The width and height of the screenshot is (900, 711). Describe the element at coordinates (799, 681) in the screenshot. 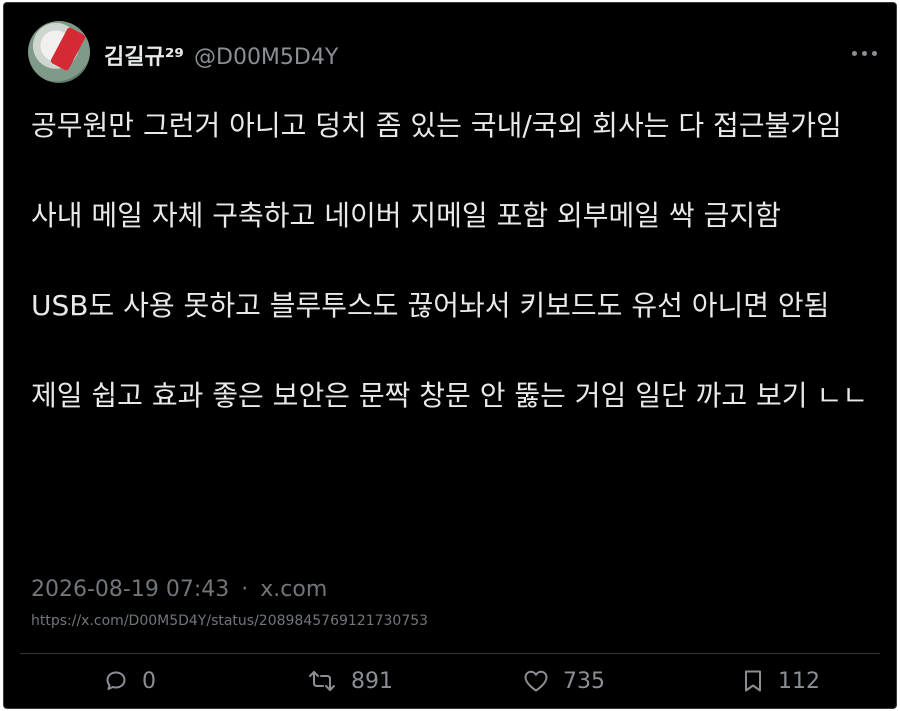

I see `bookmark-count: 112` at that location.